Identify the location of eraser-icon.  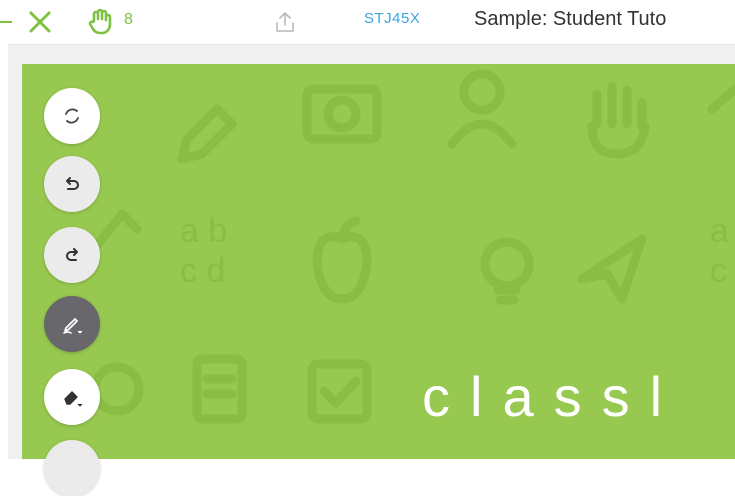
(73, 399).